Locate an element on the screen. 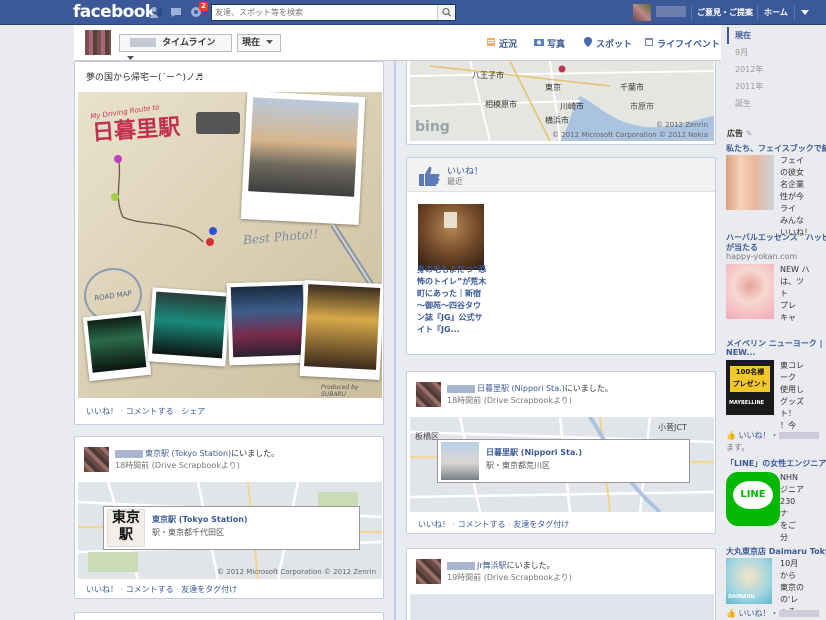 This screenshot has height=620, width=826. search-input is located at coordinates (322, 12).